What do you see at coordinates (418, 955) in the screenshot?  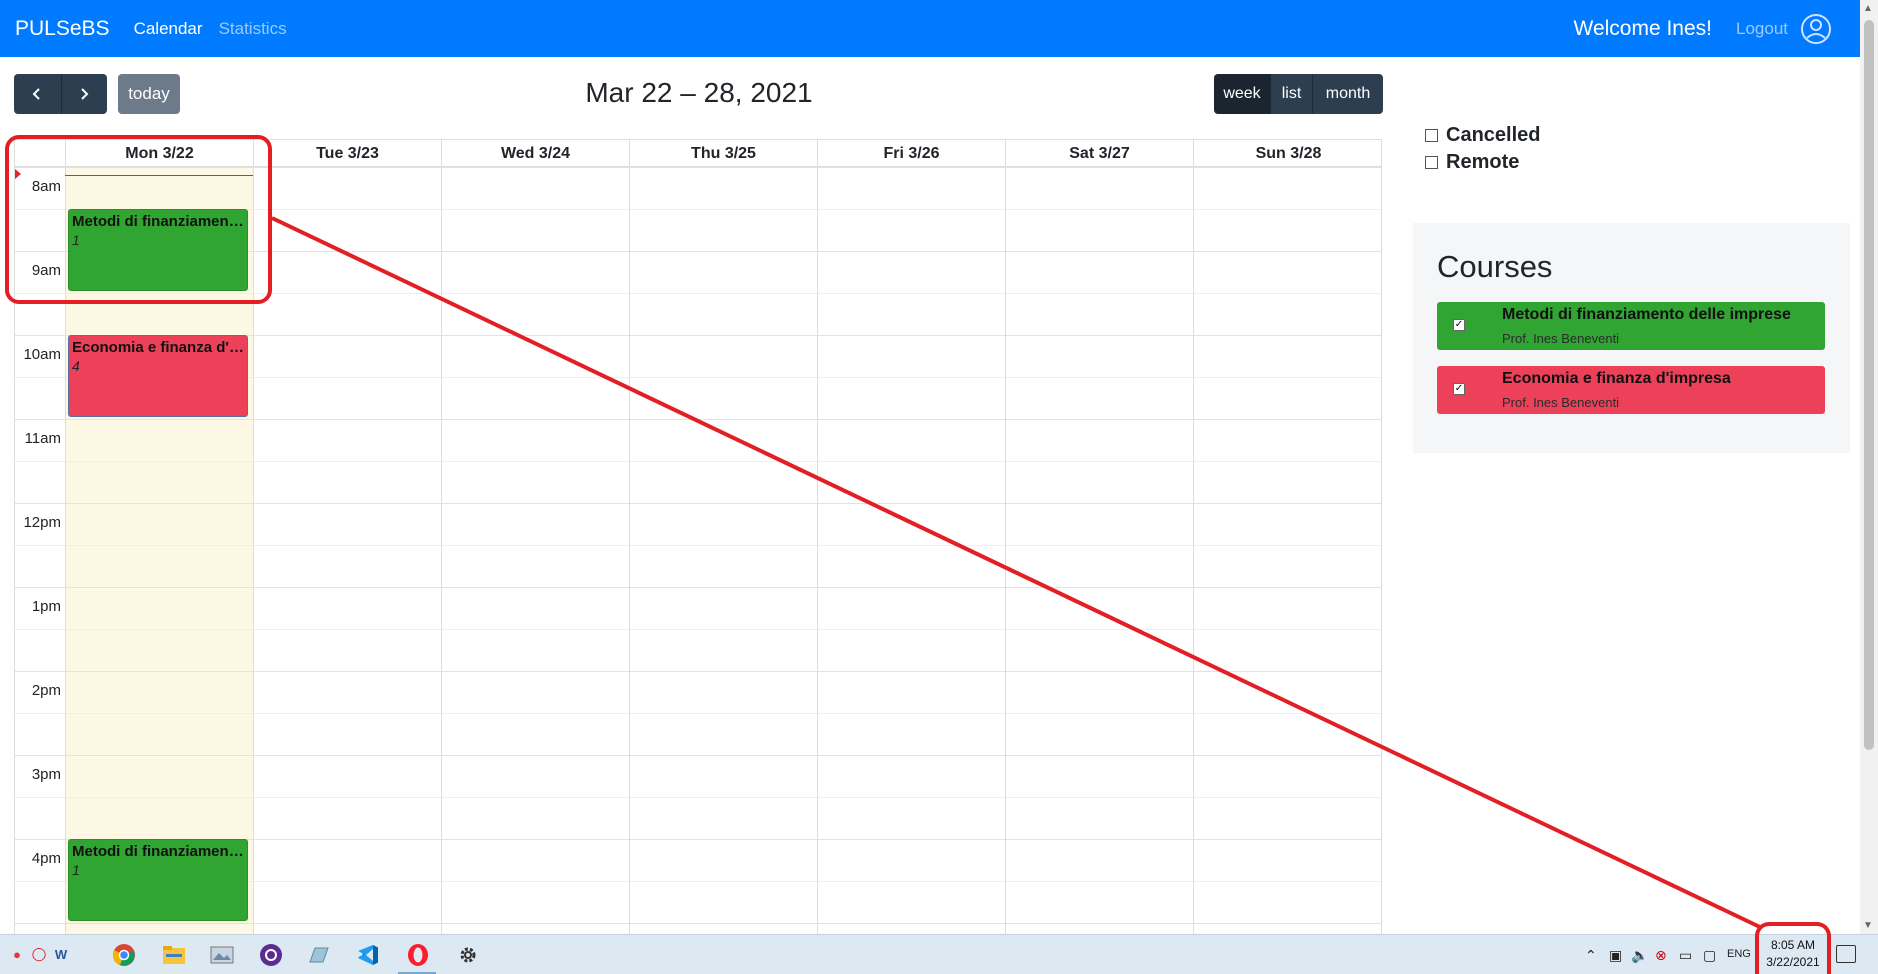 I see `opera-icon` at bounding box center [418, 955].